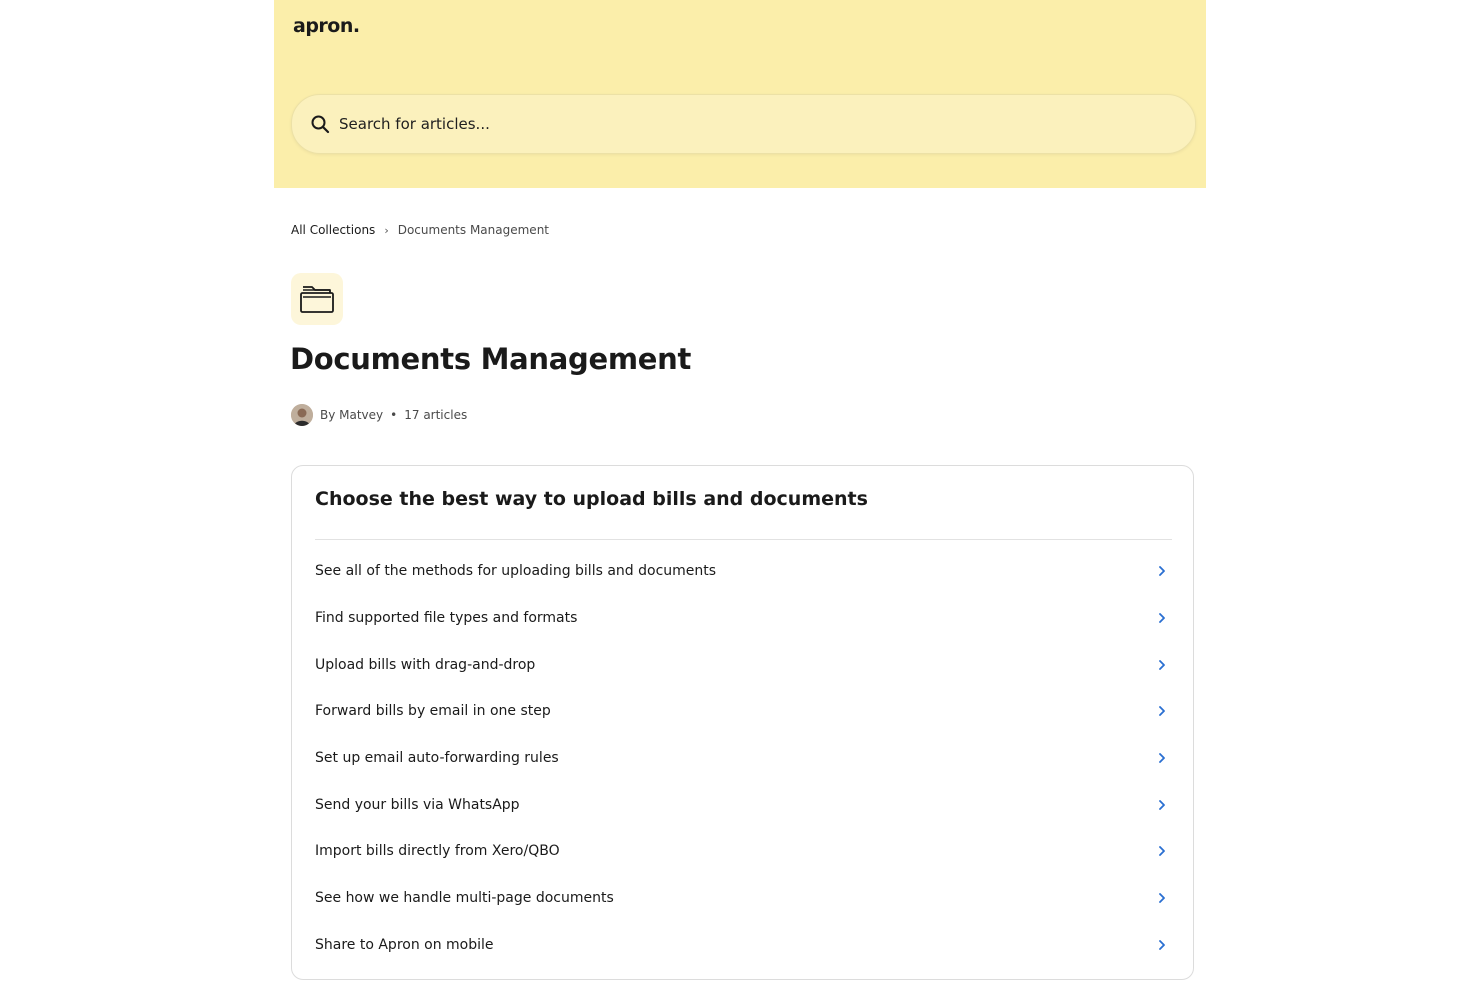 The height and width of the screenshot is (987, 1480). Describe the element at coordinates (417, 804) in the screenshot. I see `article-title: Send your bills via WhatsApp` at that location.